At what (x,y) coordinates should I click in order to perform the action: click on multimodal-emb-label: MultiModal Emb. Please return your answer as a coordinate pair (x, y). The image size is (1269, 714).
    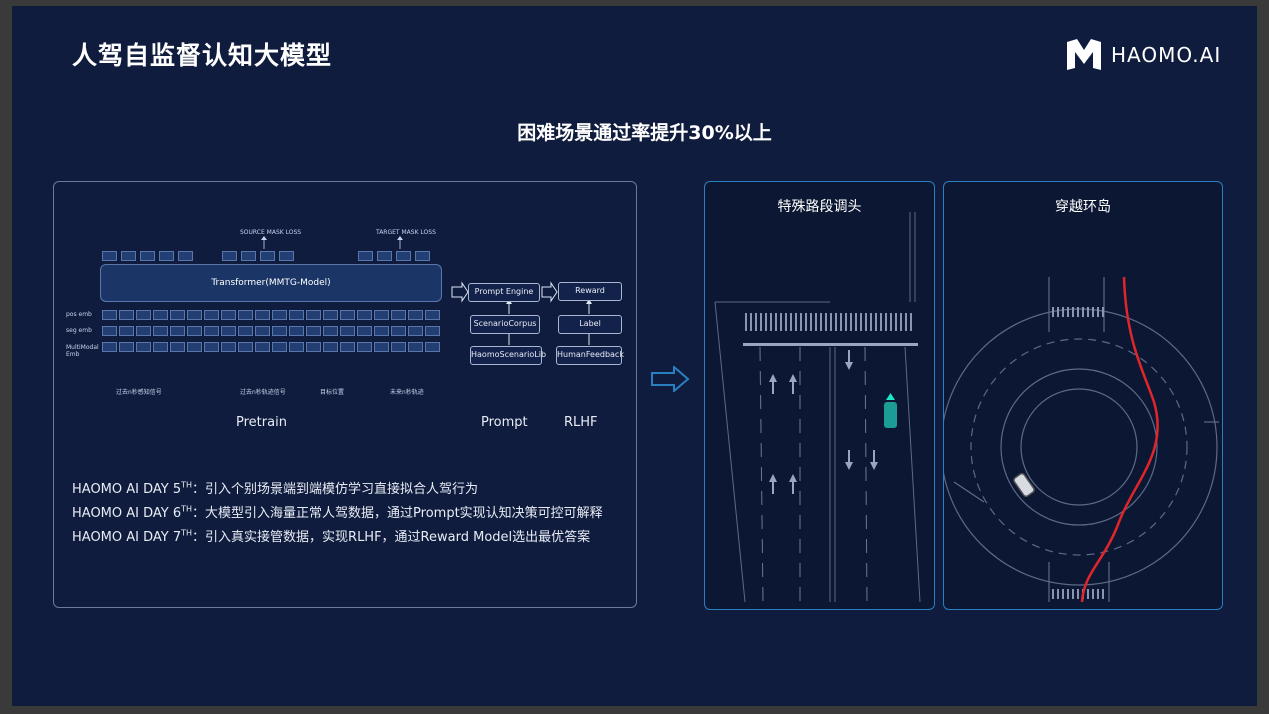
    Looking at the image, I should click on (82, 351).